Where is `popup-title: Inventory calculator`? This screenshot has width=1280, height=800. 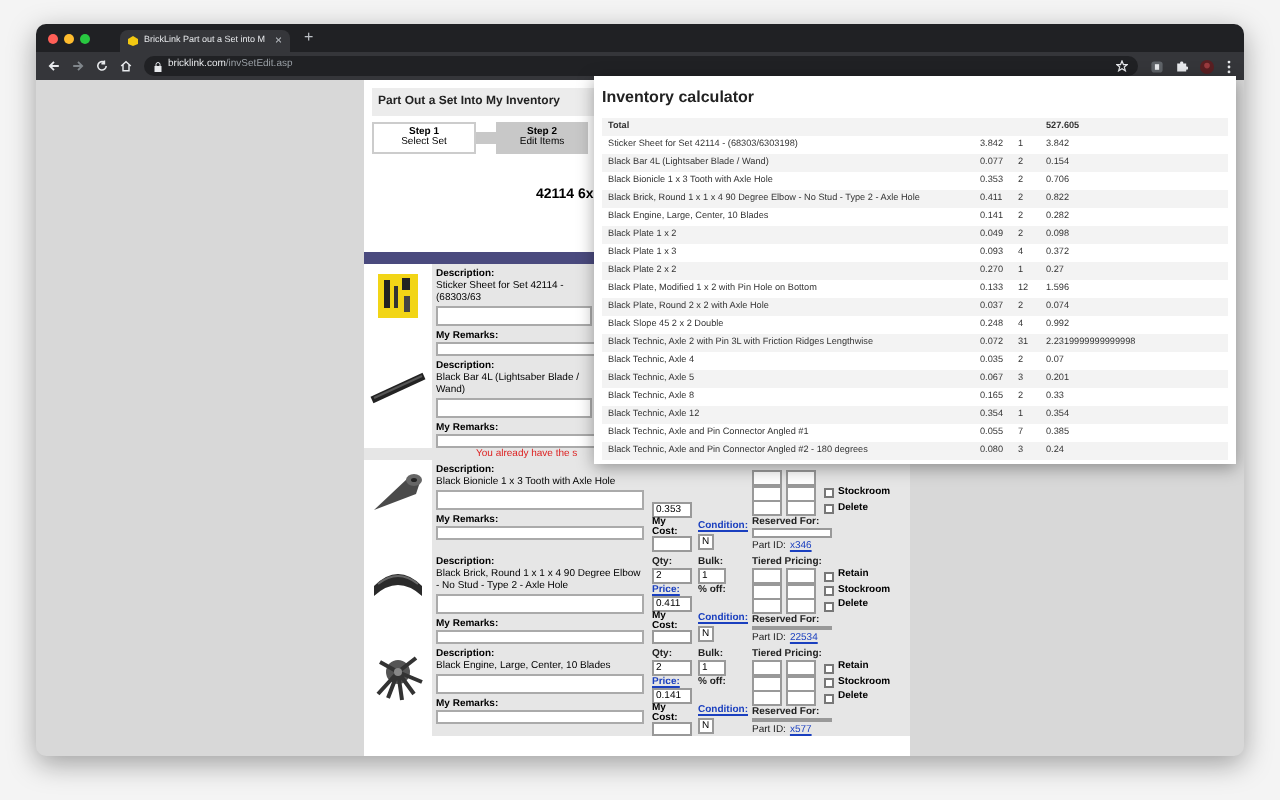 popup-title: Inventory calculator is located at coordinates (679, 98).